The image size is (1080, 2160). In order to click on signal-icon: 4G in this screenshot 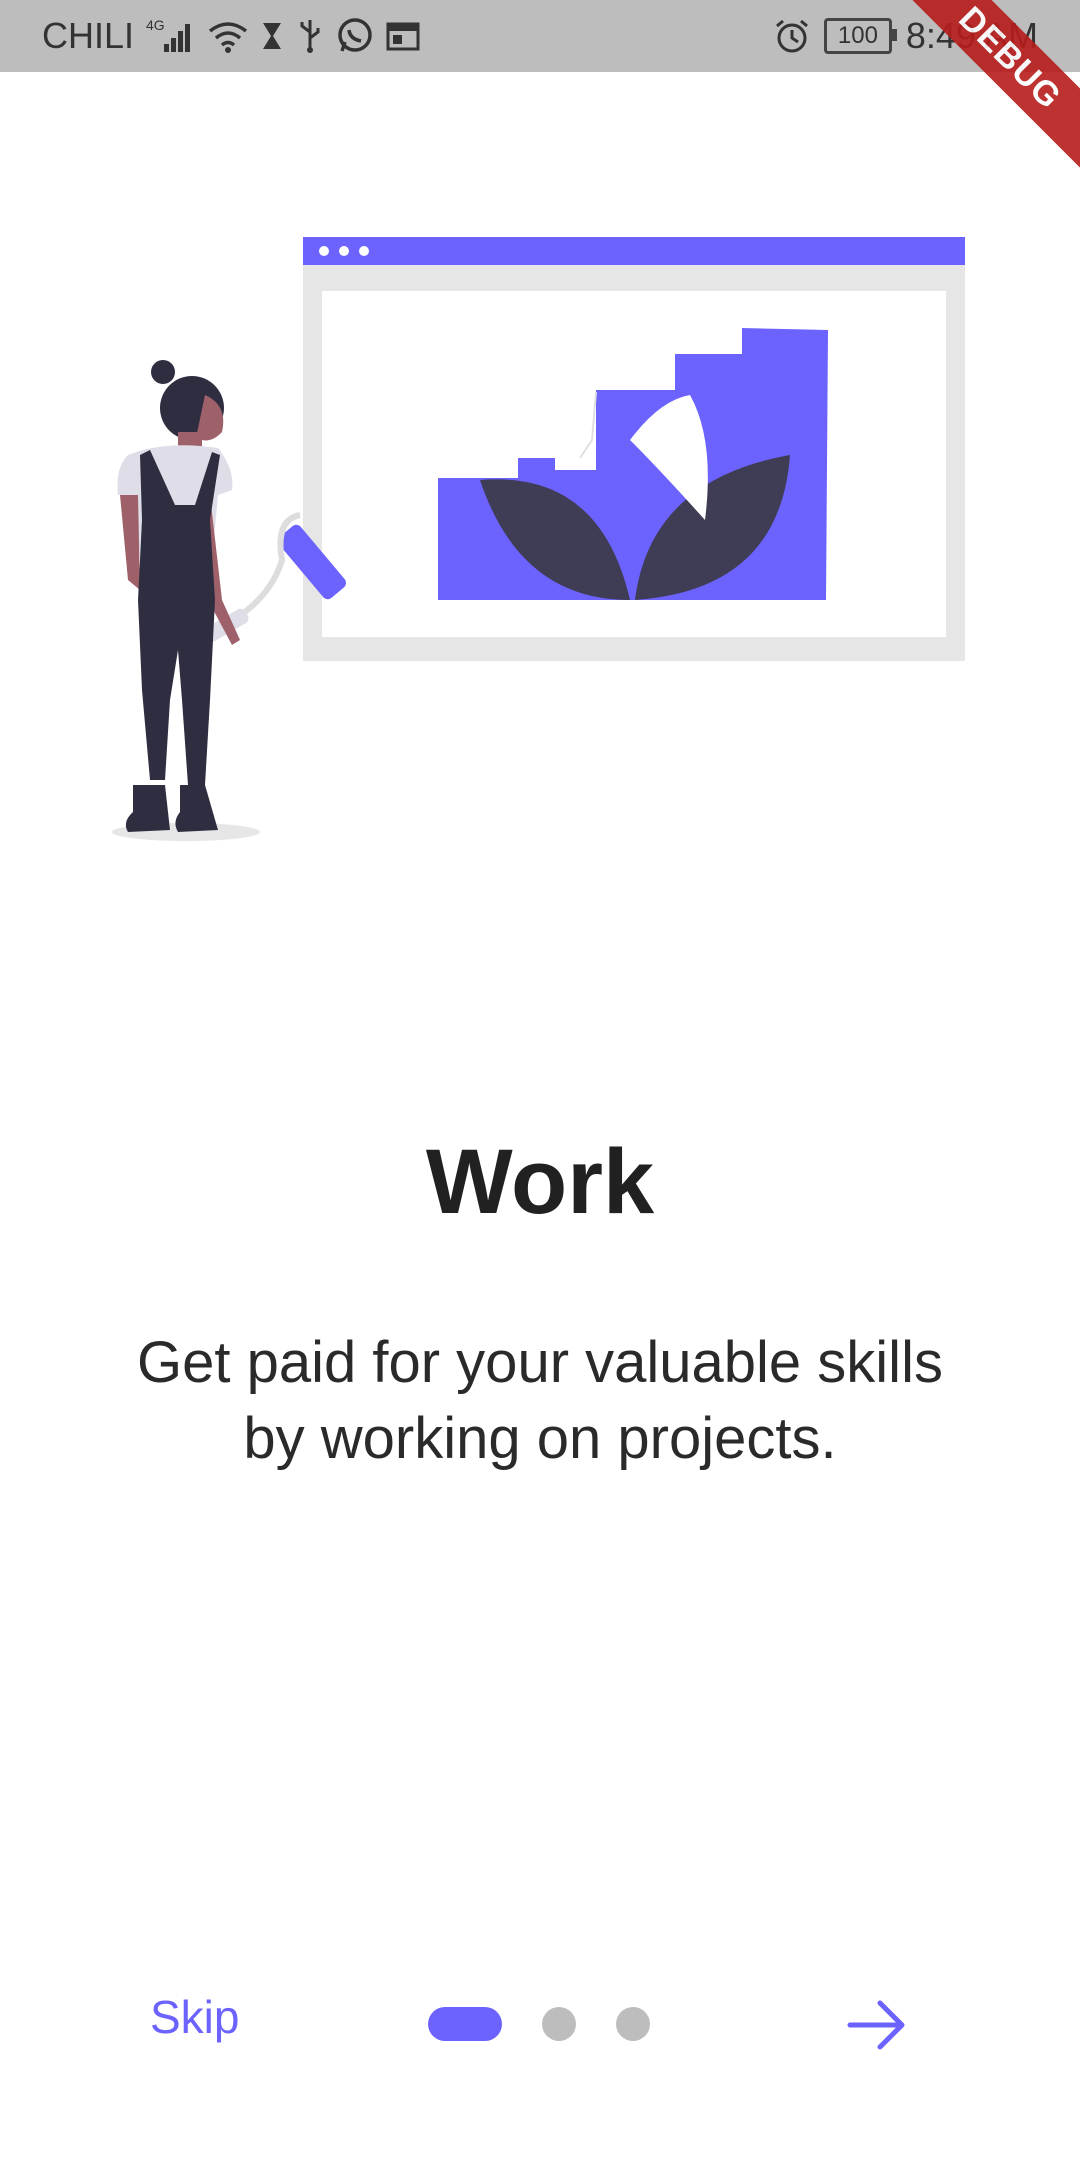, I will do `click(171, 36)`.